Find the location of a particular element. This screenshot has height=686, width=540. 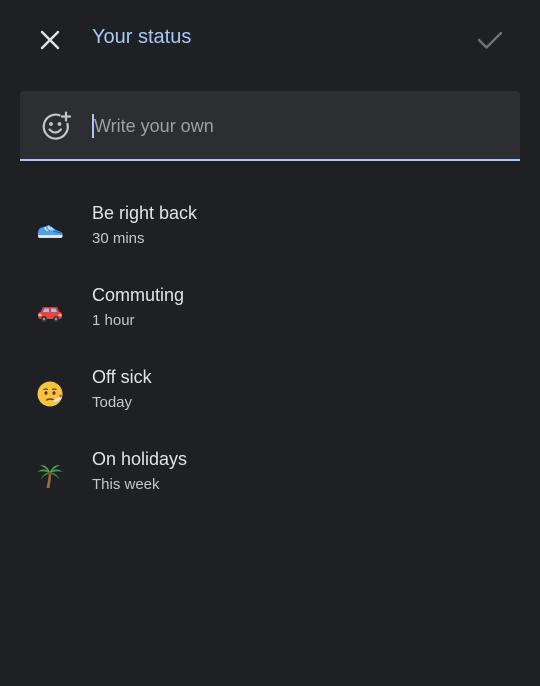

check-icon is located at coordinates (490, 40).